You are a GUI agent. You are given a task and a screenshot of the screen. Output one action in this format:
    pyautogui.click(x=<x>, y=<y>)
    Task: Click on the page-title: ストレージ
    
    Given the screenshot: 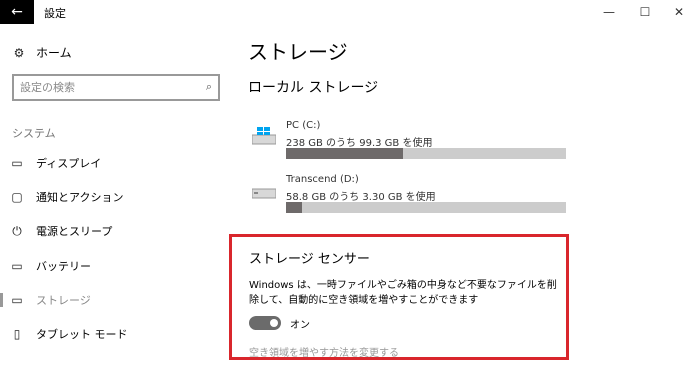 What is the action you would take?
    pyautogui.click(x=298, y=52)
    